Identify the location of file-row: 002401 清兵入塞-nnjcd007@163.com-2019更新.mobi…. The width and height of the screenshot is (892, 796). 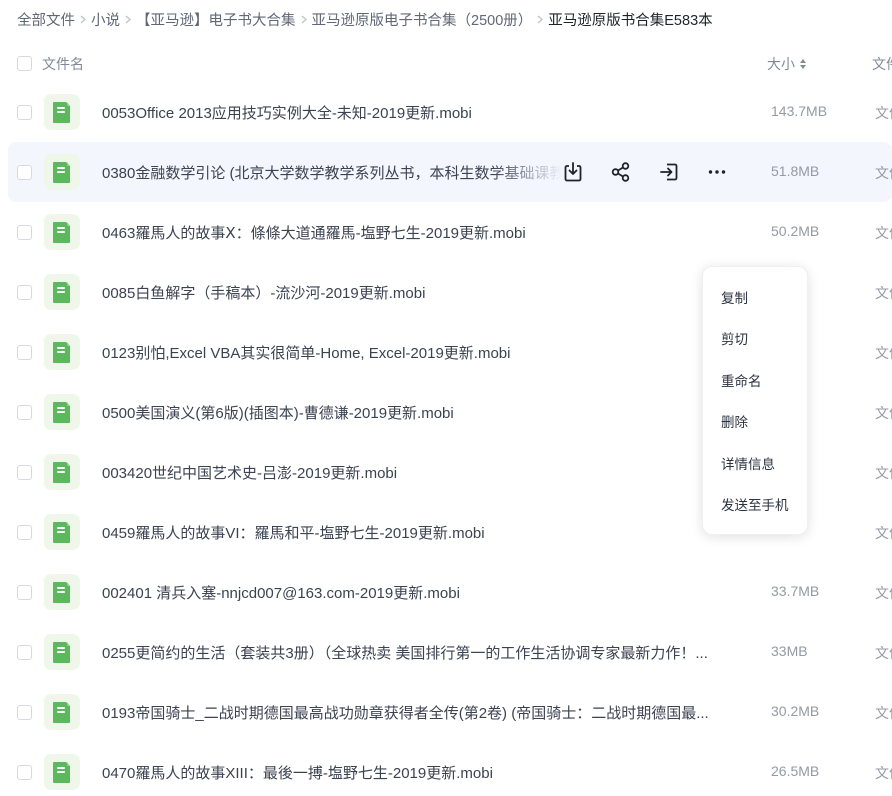
(450, 592).